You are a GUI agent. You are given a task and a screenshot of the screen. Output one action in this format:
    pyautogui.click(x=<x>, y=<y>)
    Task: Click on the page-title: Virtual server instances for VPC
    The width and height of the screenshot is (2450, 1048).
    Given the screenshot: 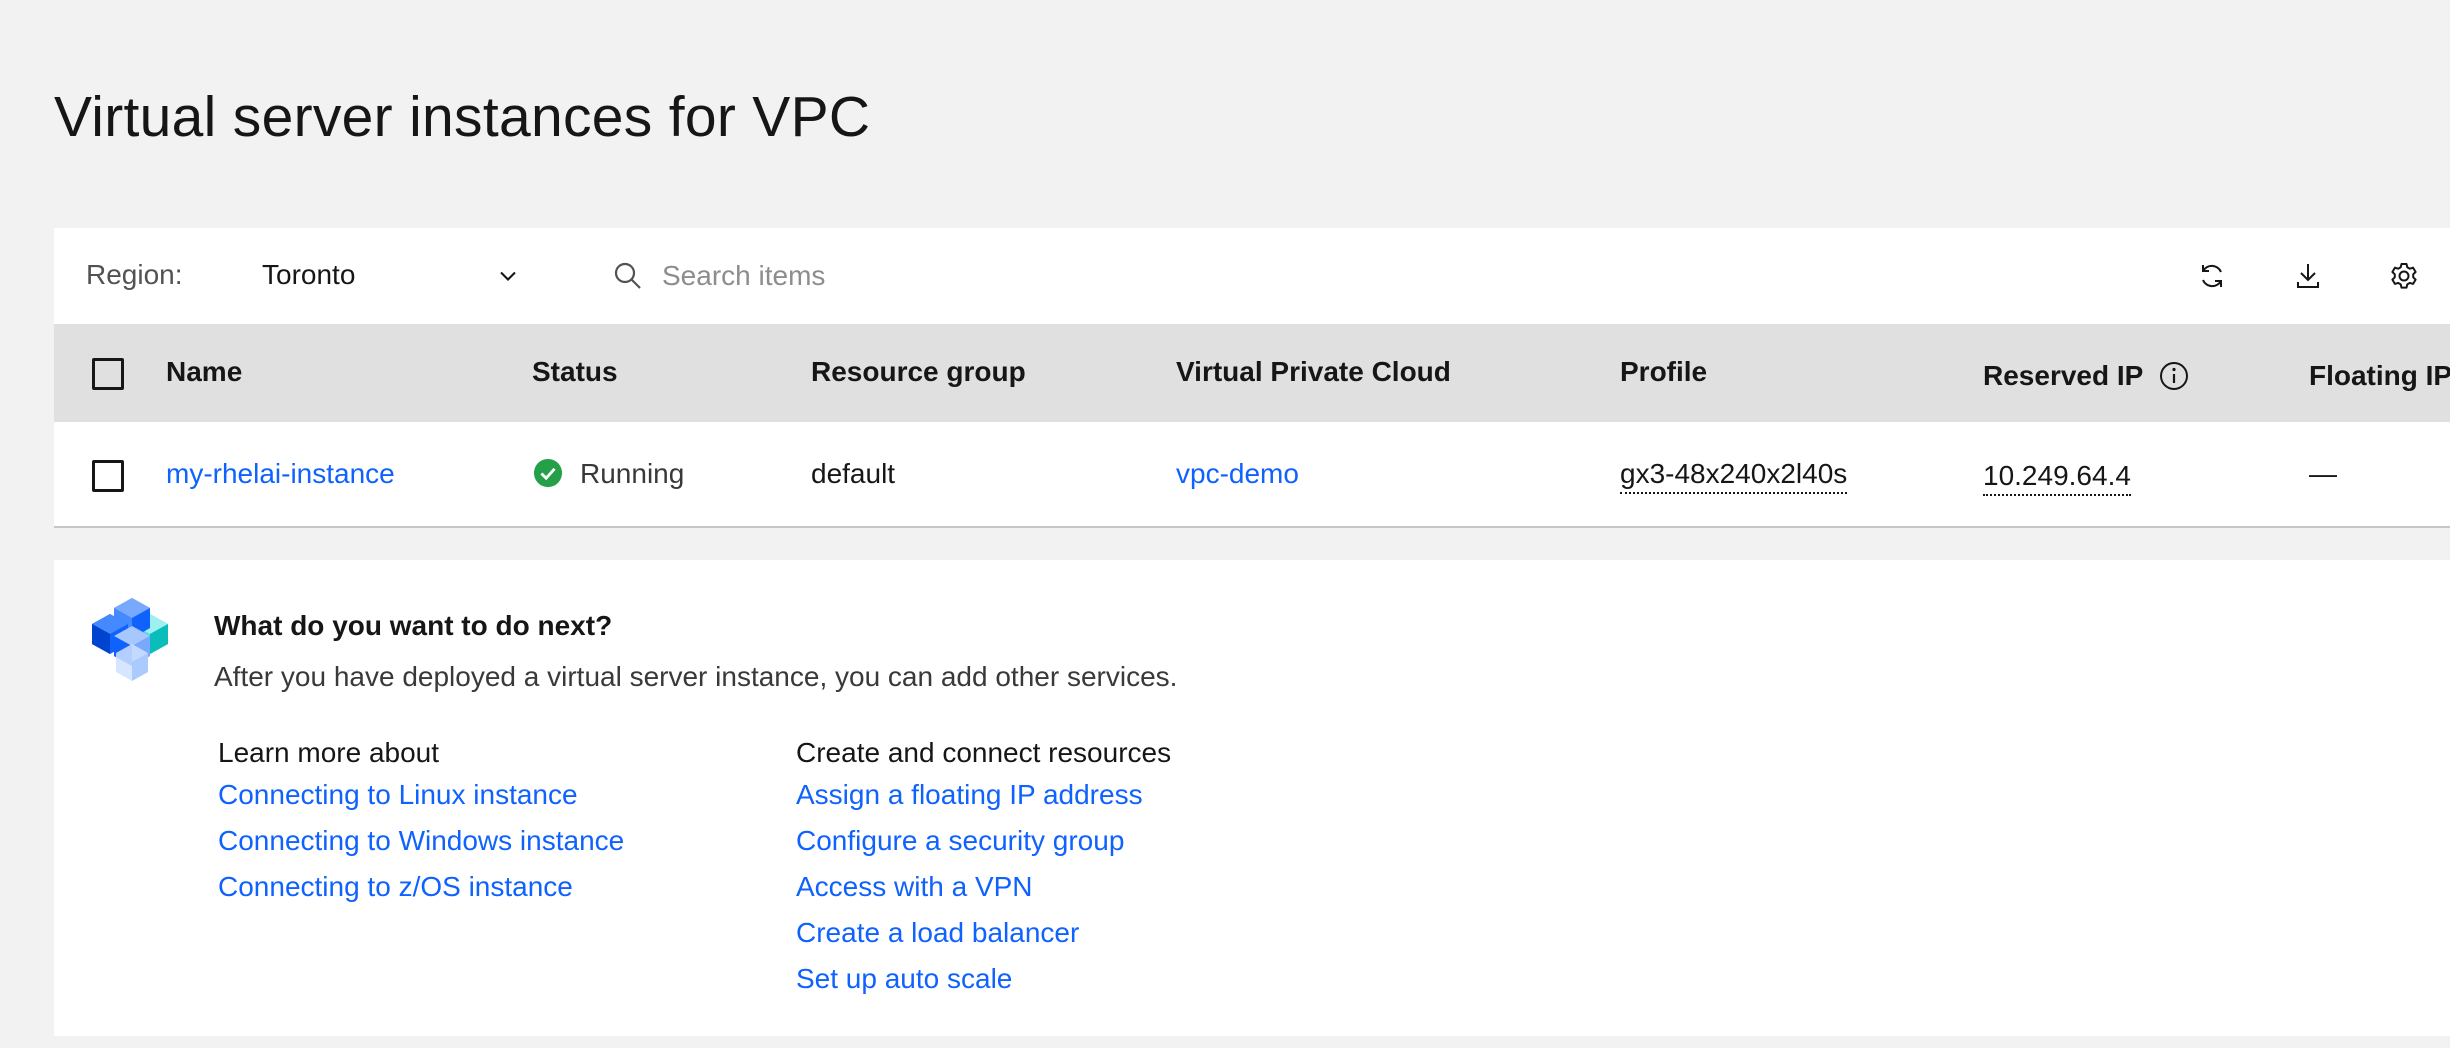 What is the action you would take?
    pyautogui.click(x=462, y=117)
    